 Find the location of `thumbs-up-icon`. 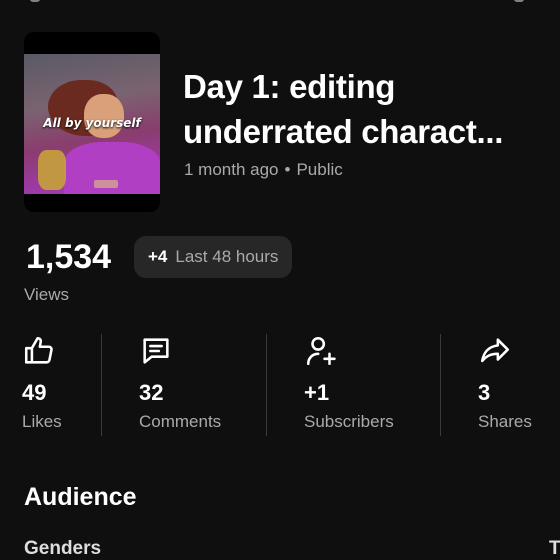

thumbs-up-icon is located at coordinates (38, 350).